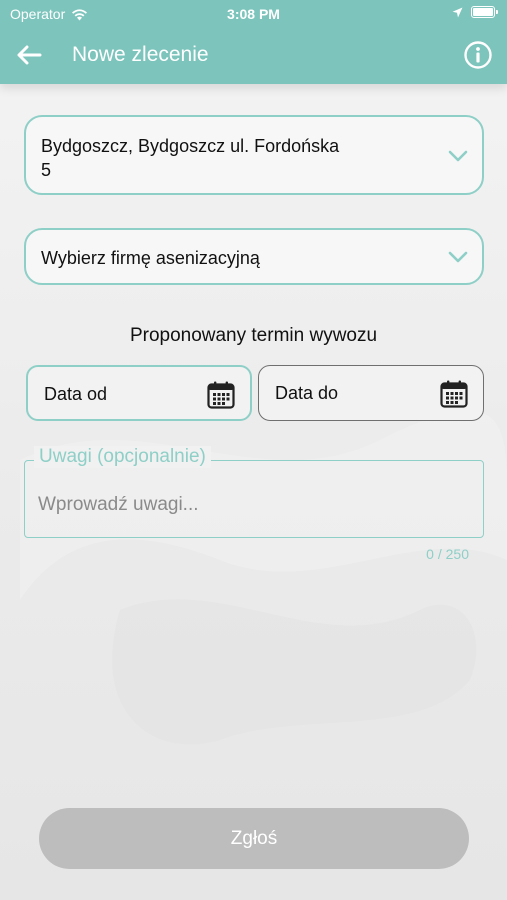 The height and width of the screenshot is (900, 507). Describe the element at coordinates (226, 158) in the screenshot. I see `location-select-value: Bydgoszcz, Bydgoszcz ul. Fordońska 5` at that location.